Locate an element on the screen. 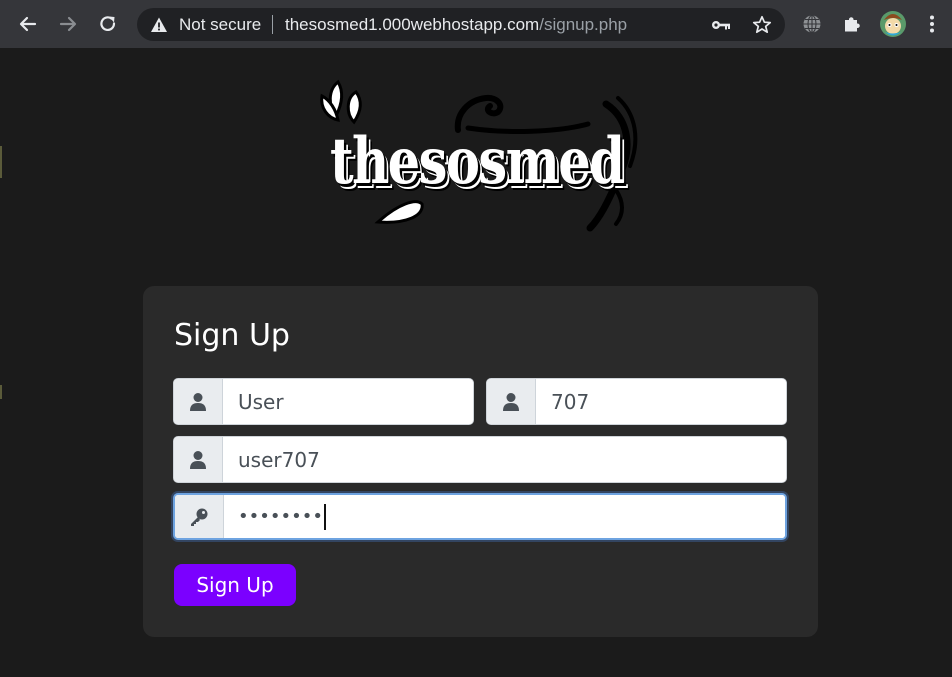 The width and height of the screenshot is (952, 677). first-name-addon is located at coordinates (198, 401).